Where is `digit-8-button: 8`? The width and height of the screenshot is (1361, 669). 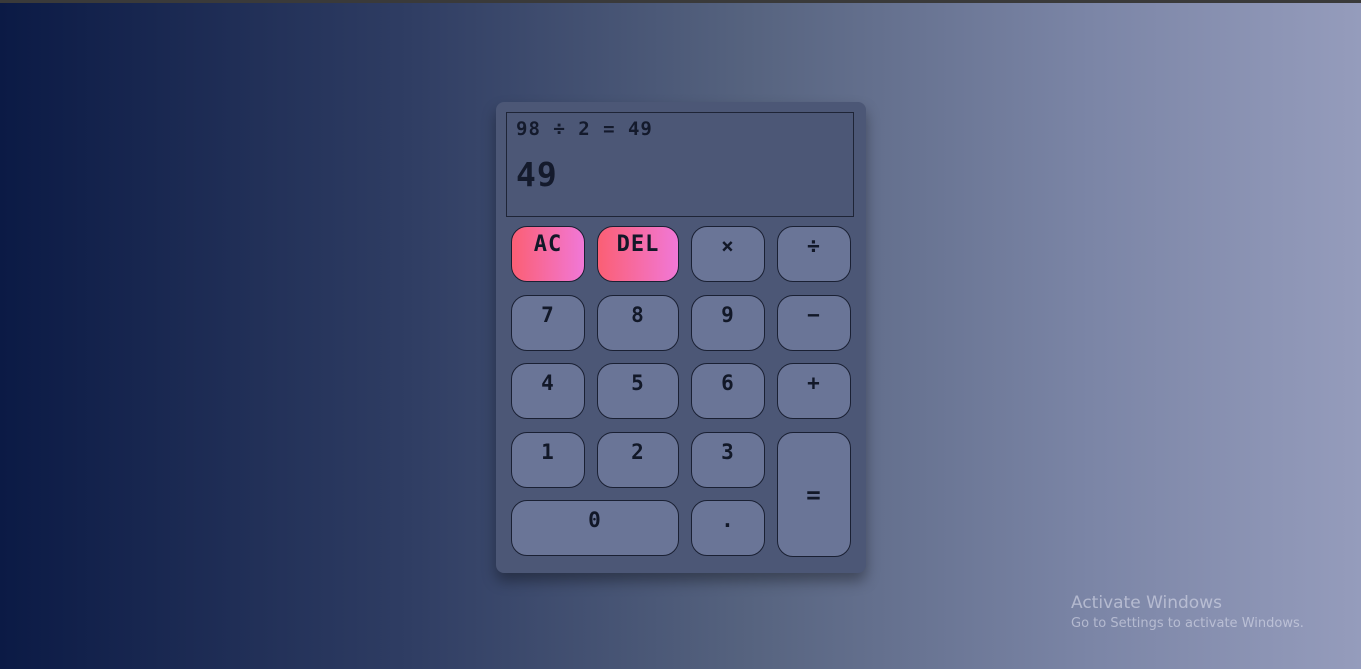 digit-8-button: 8 is located at coordinates (638, 323).